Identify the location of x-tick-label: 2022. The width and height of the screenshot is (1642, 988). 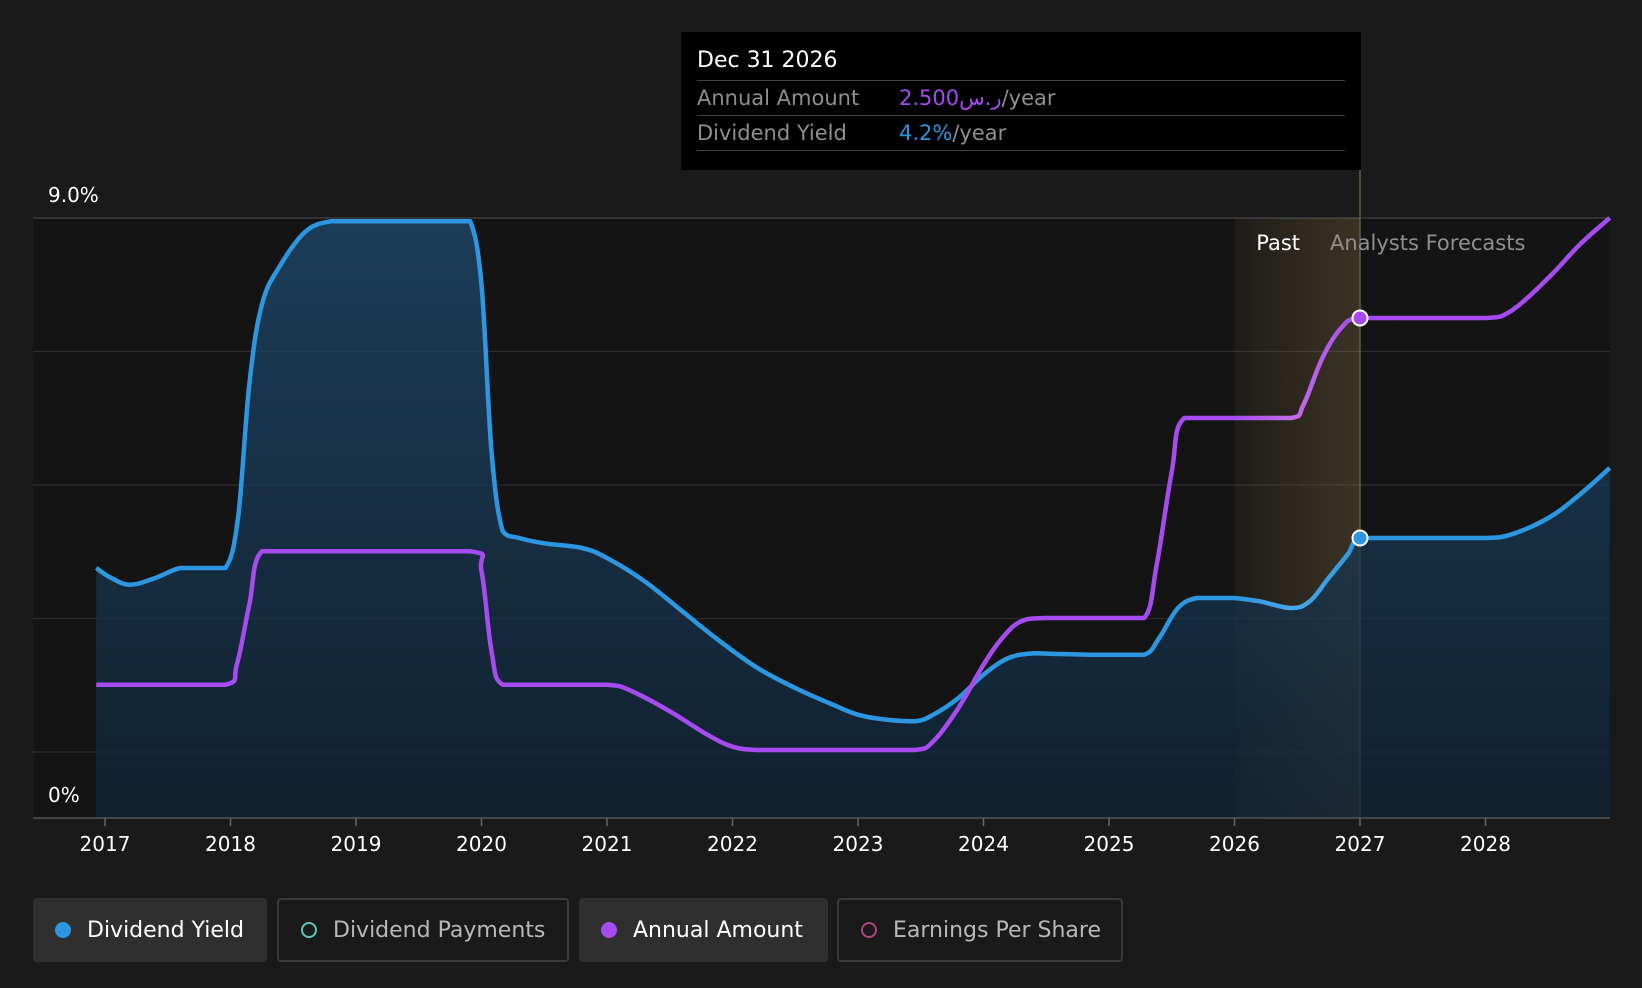
(732, 844).